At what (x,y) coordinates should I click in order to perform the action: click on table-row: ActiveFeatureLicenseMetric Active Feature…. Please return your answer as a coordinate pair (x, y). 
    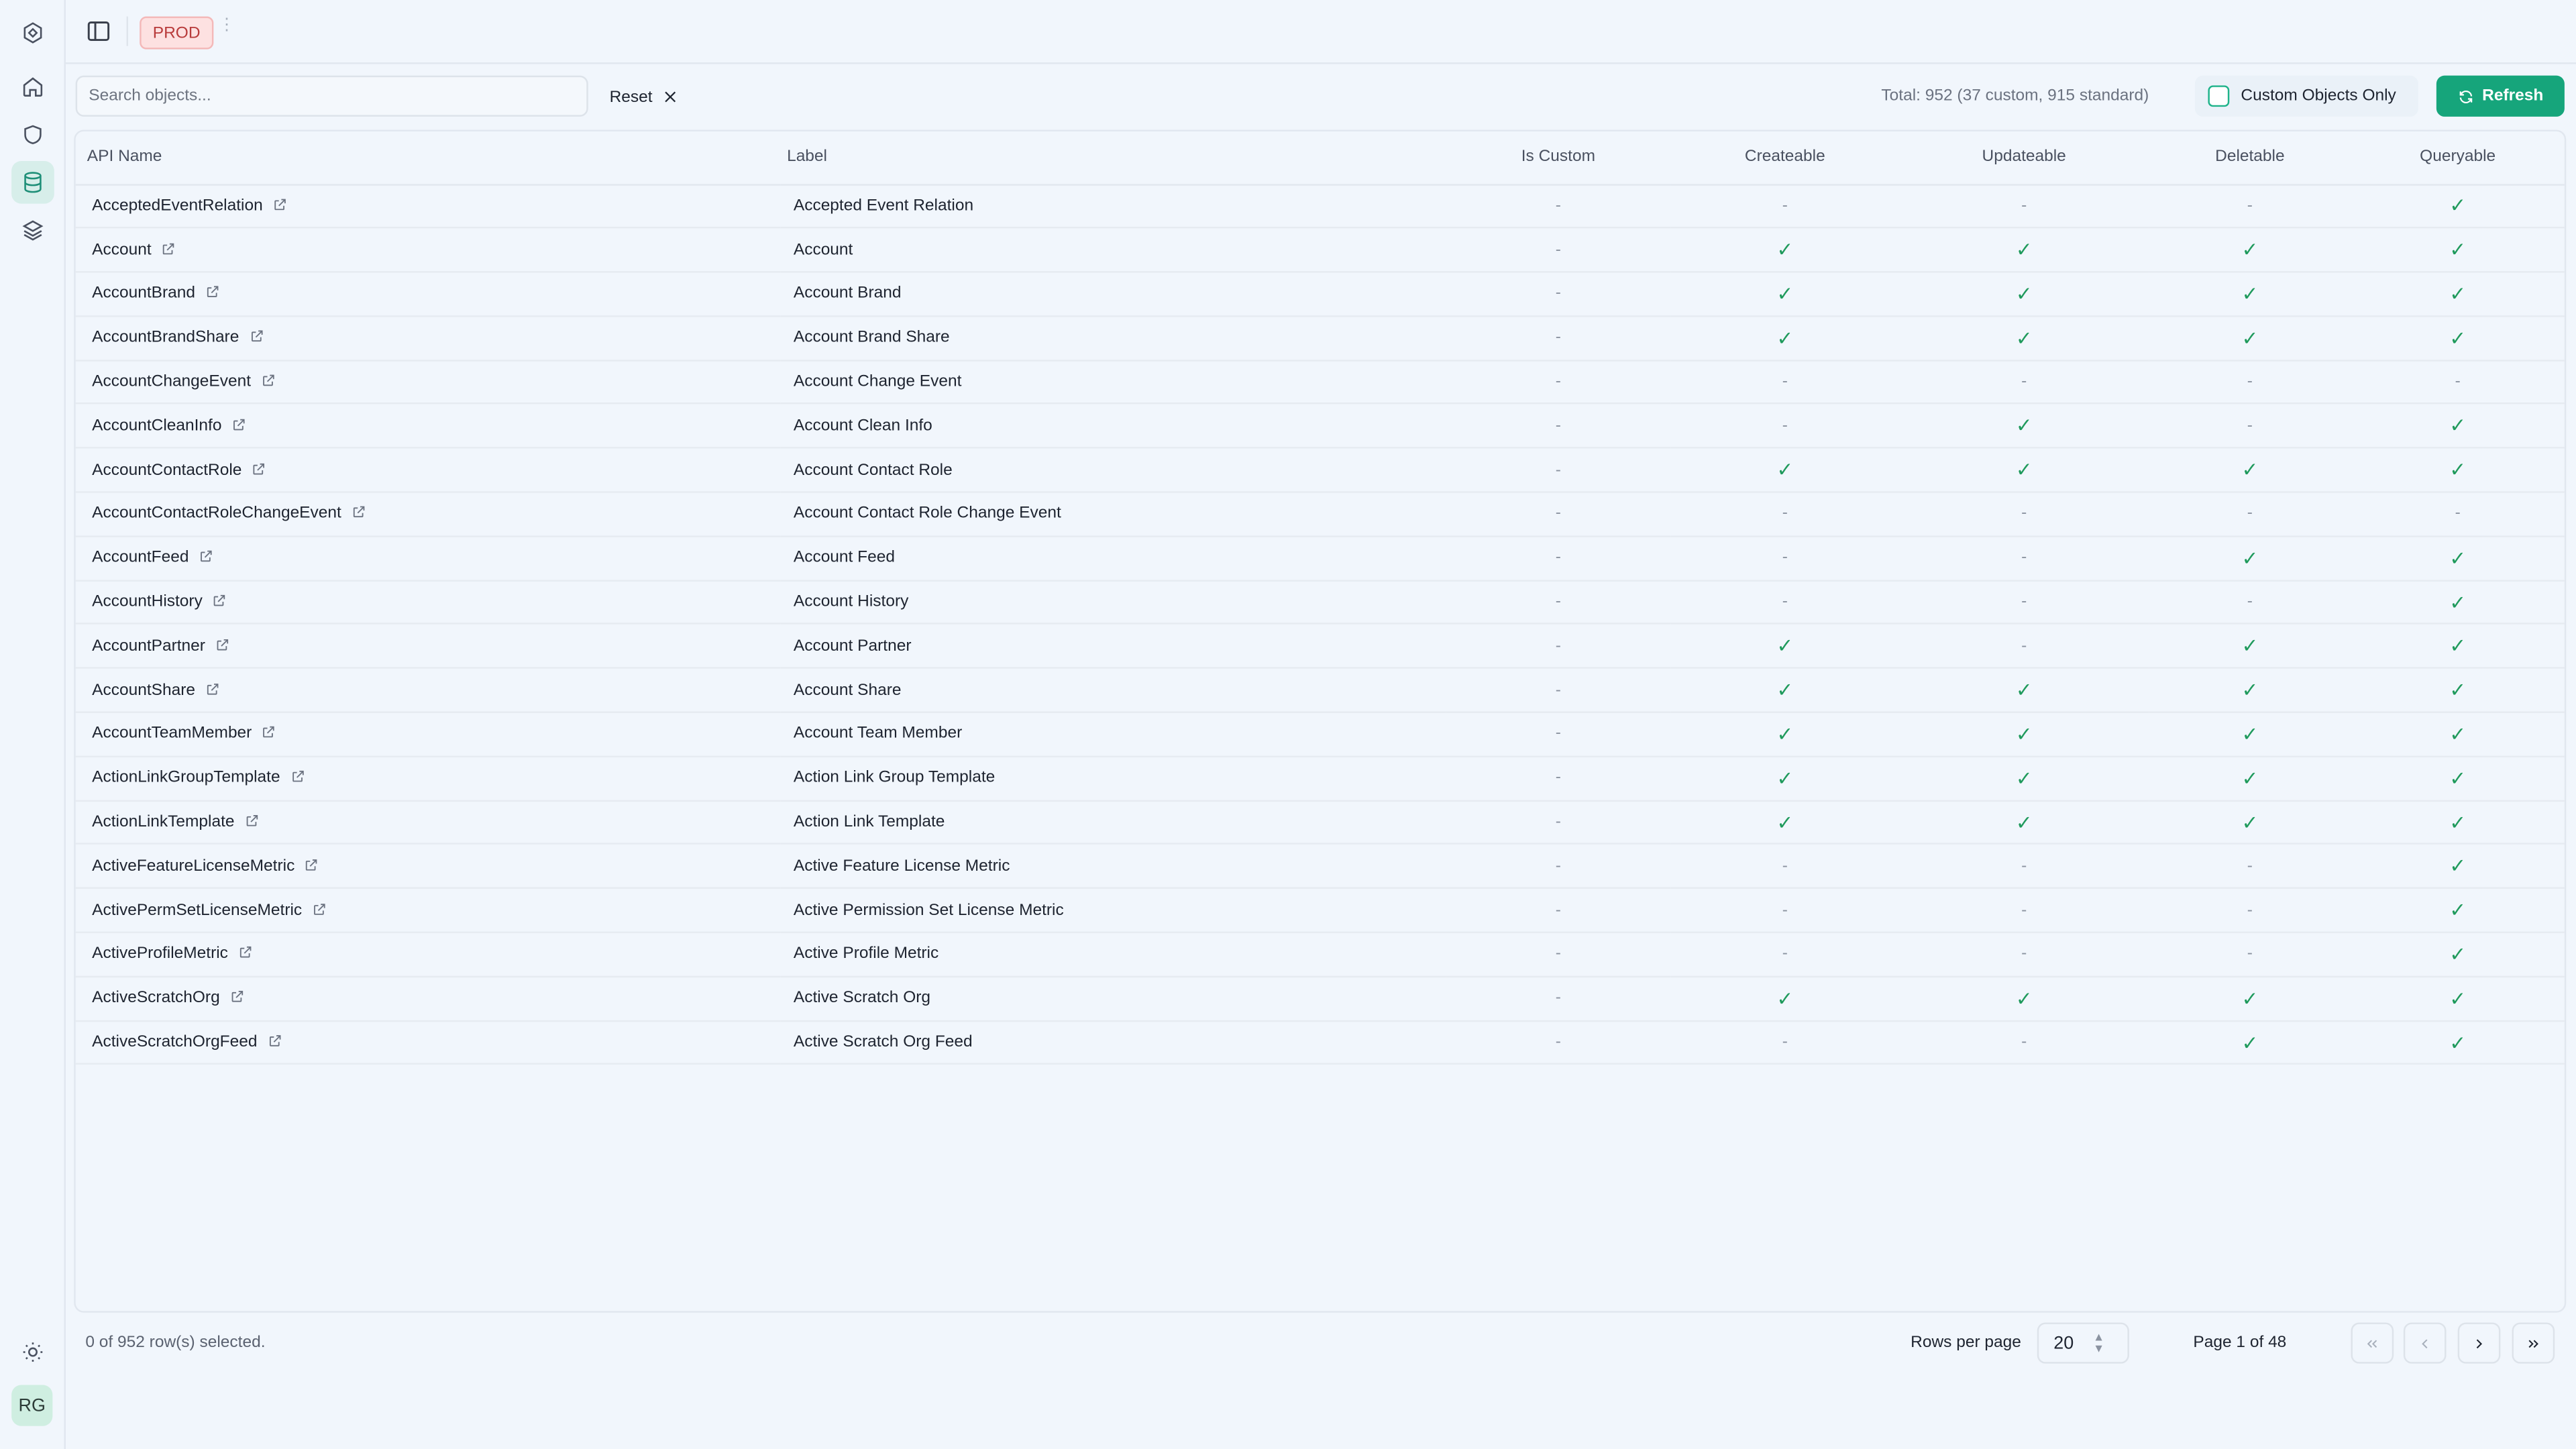
    Looking at the image, I should click on (1320, 867).